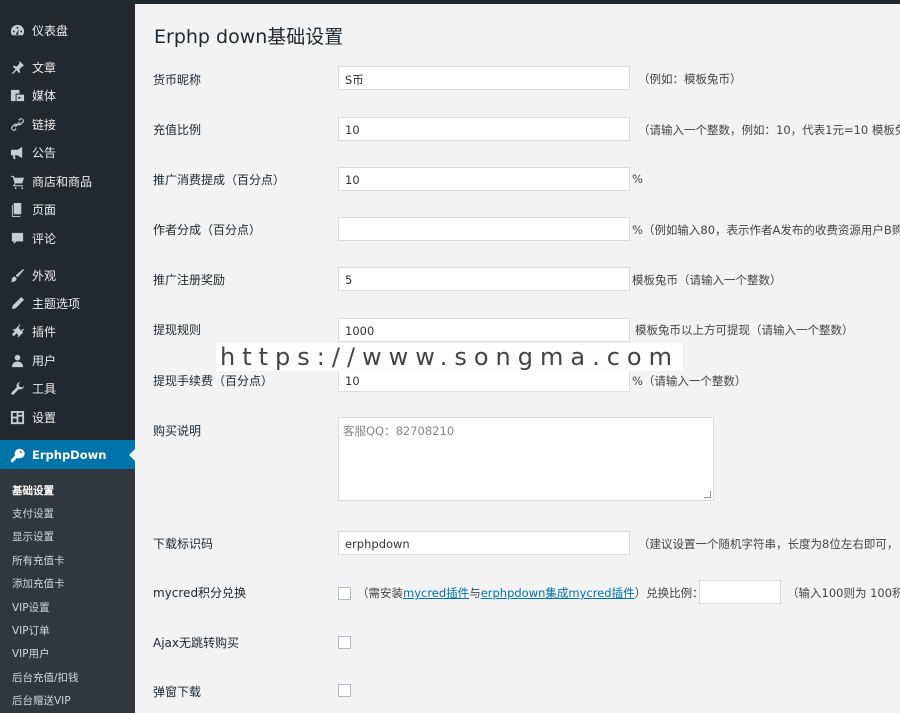  I want to click on mycred-ratio-input, so click(740, 592).